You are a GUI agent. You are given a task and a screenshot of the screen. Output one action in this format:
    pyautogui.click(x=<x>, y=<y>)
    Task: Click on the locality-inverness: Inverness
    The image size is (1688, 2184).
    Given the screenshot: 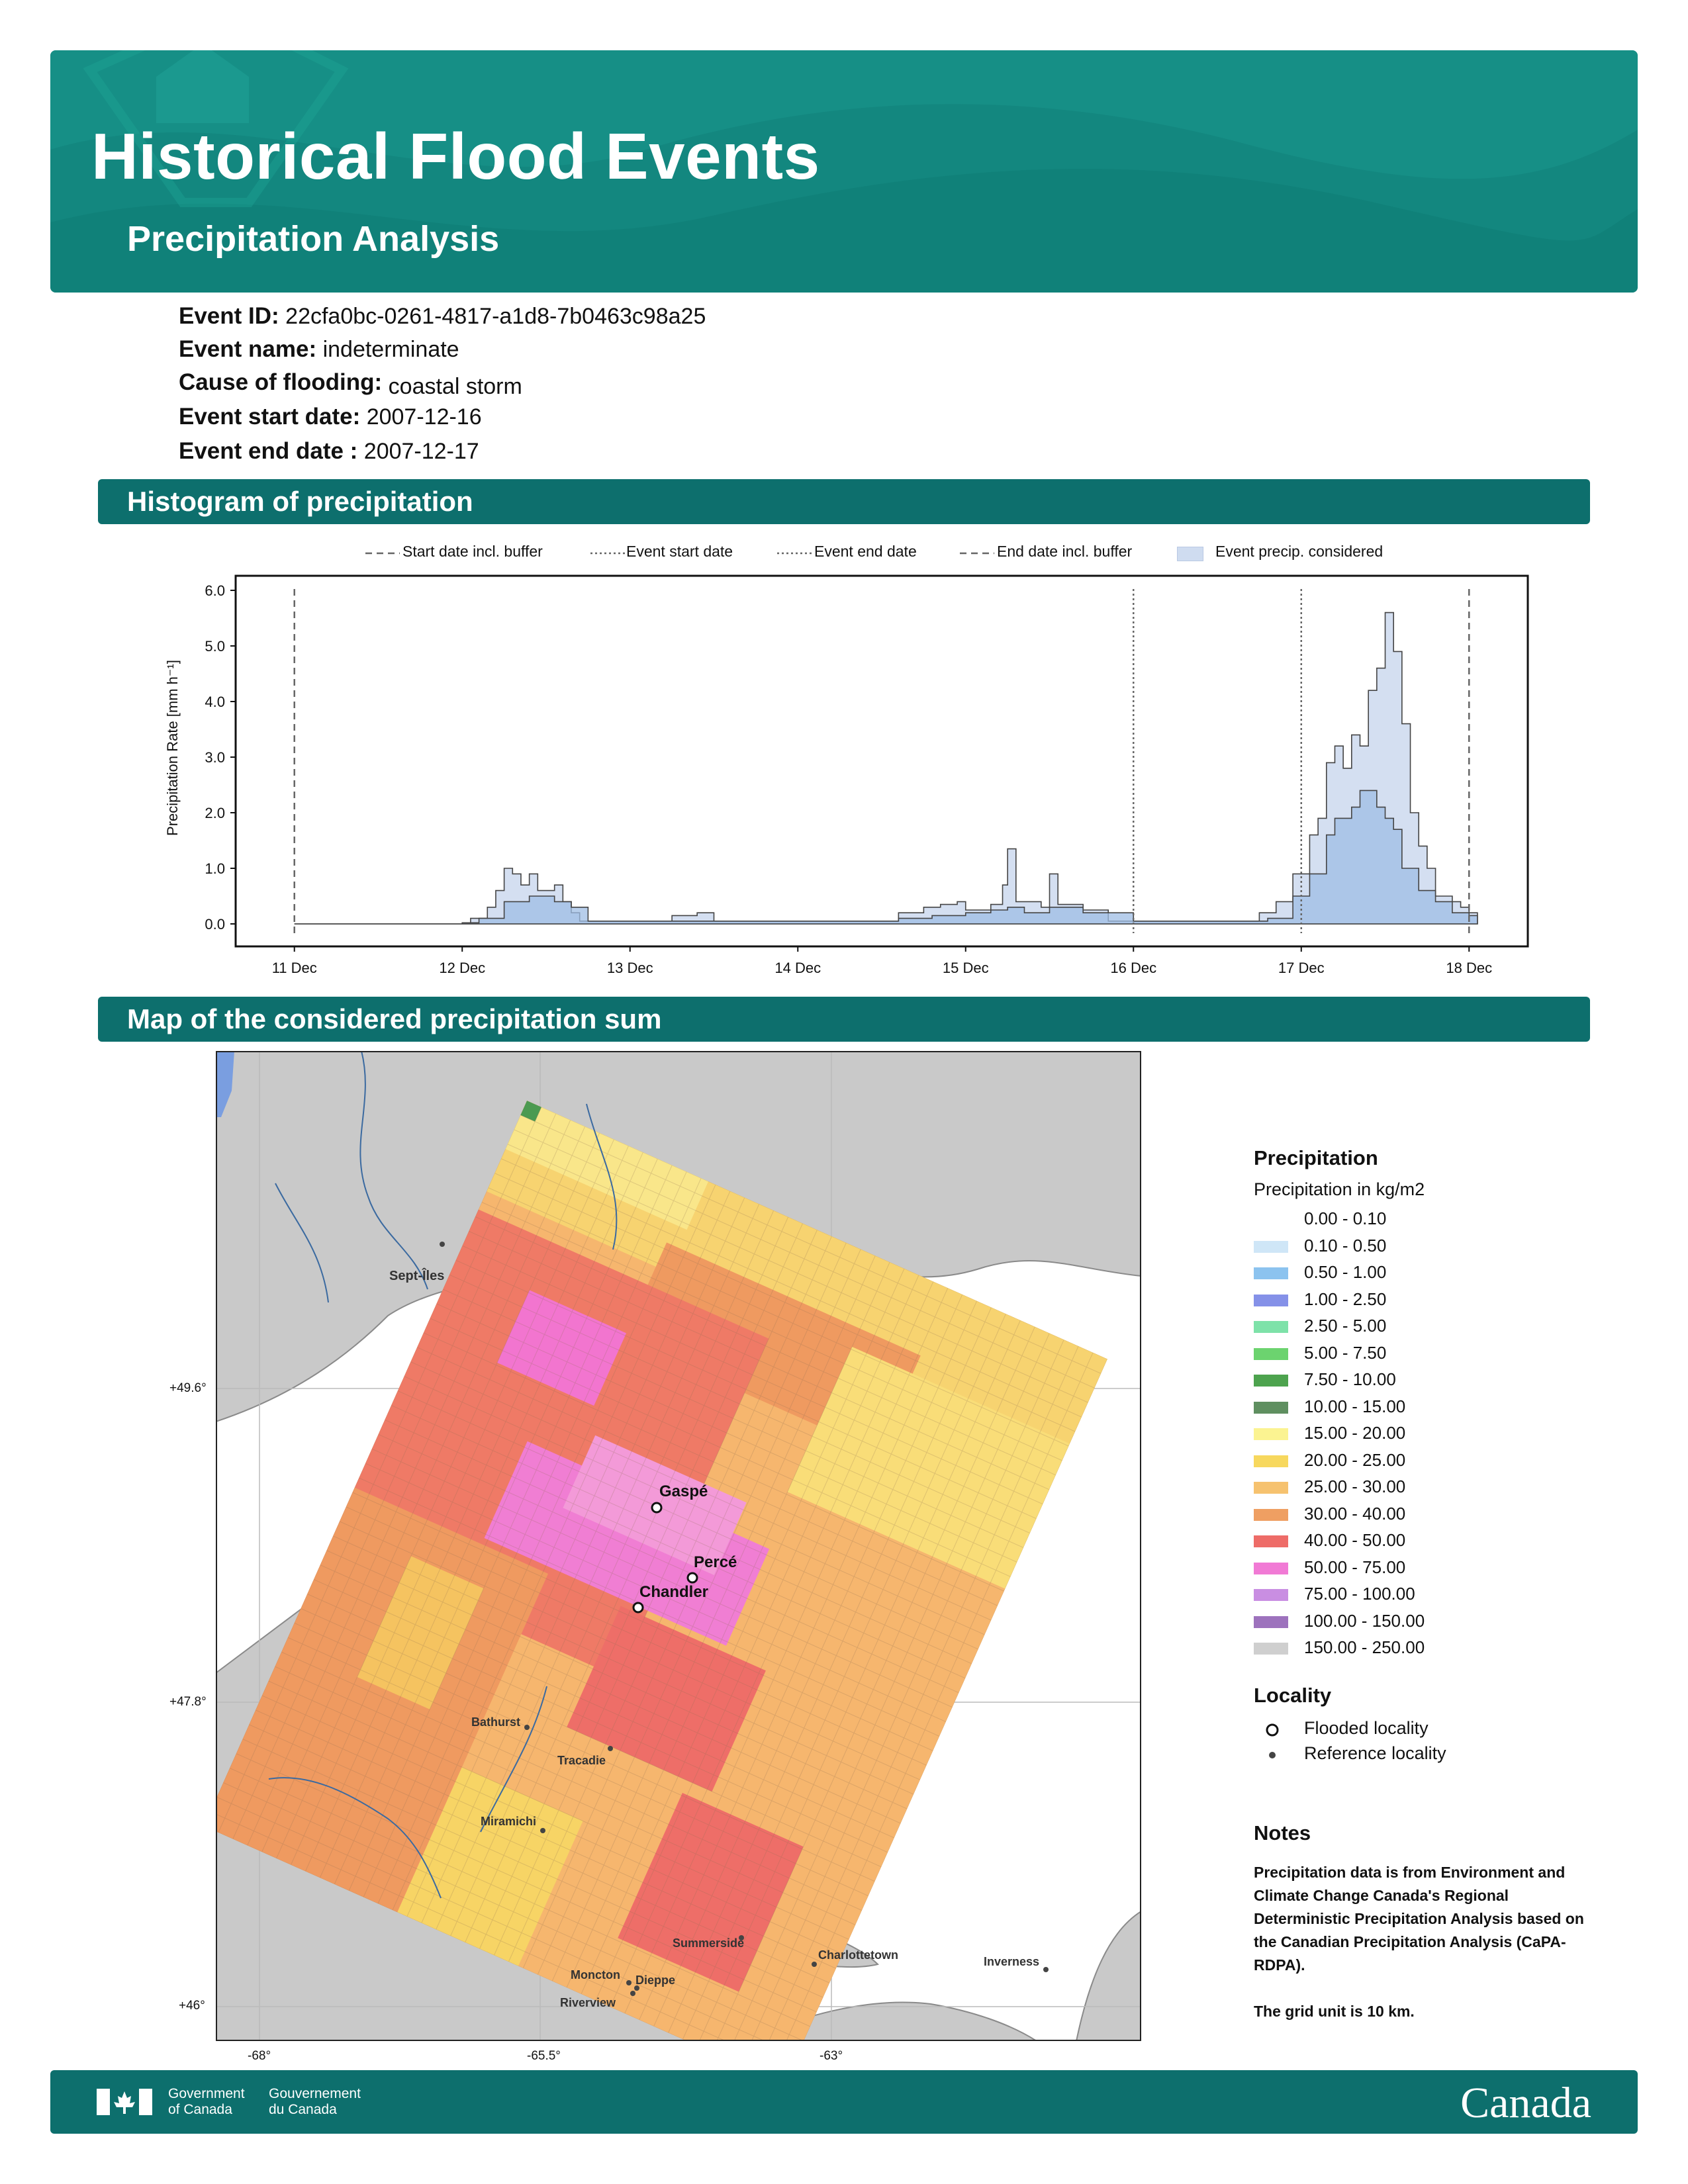 What is the action you would take?
    pyautogui.click(x=1011, y=1962)
    